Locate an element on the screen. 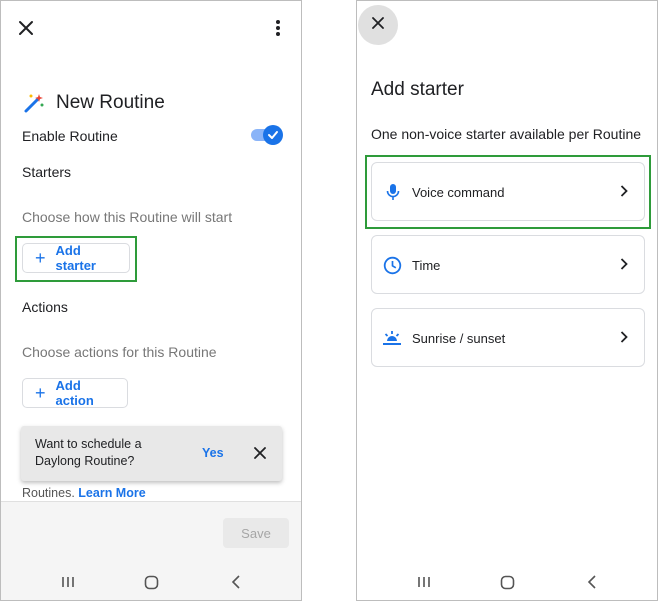 Image resolution: width=658 pixels, height=602 pixels. schedule-snackbar: Want to schedule a Daylong Routine? Yes is located at coordinates (151, 453).